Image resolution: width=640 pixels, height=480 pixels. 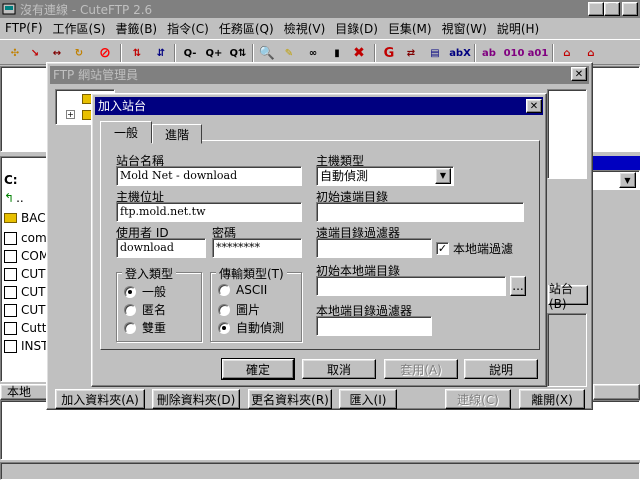 I want to click on binary-icon: 010, so click(x=514, y=53).